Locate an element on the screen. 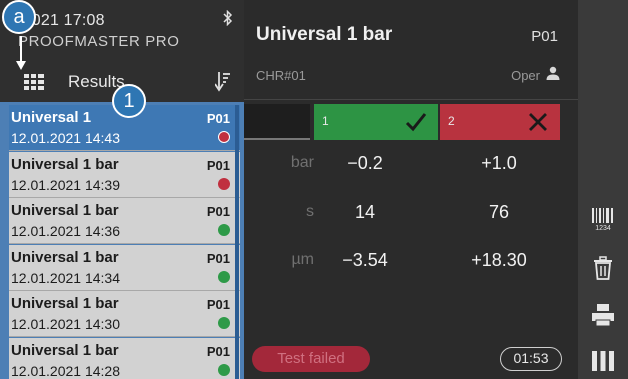 The image size is (628, 379). sort-icon is located at coordinates (223, 81).